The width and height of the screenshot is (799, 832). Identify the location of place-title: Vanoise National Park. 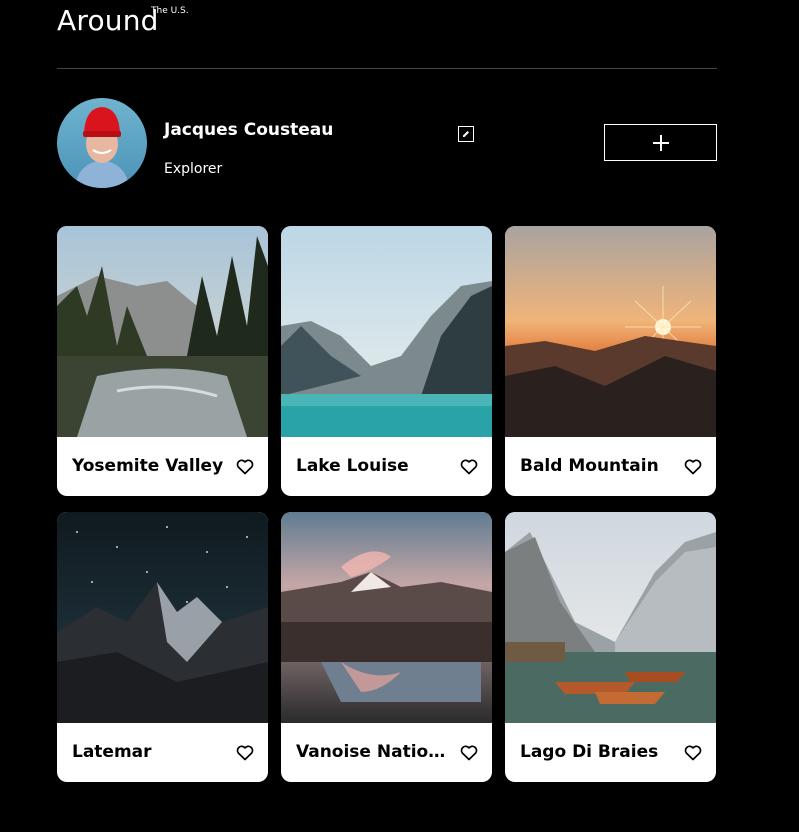
(376, 752).